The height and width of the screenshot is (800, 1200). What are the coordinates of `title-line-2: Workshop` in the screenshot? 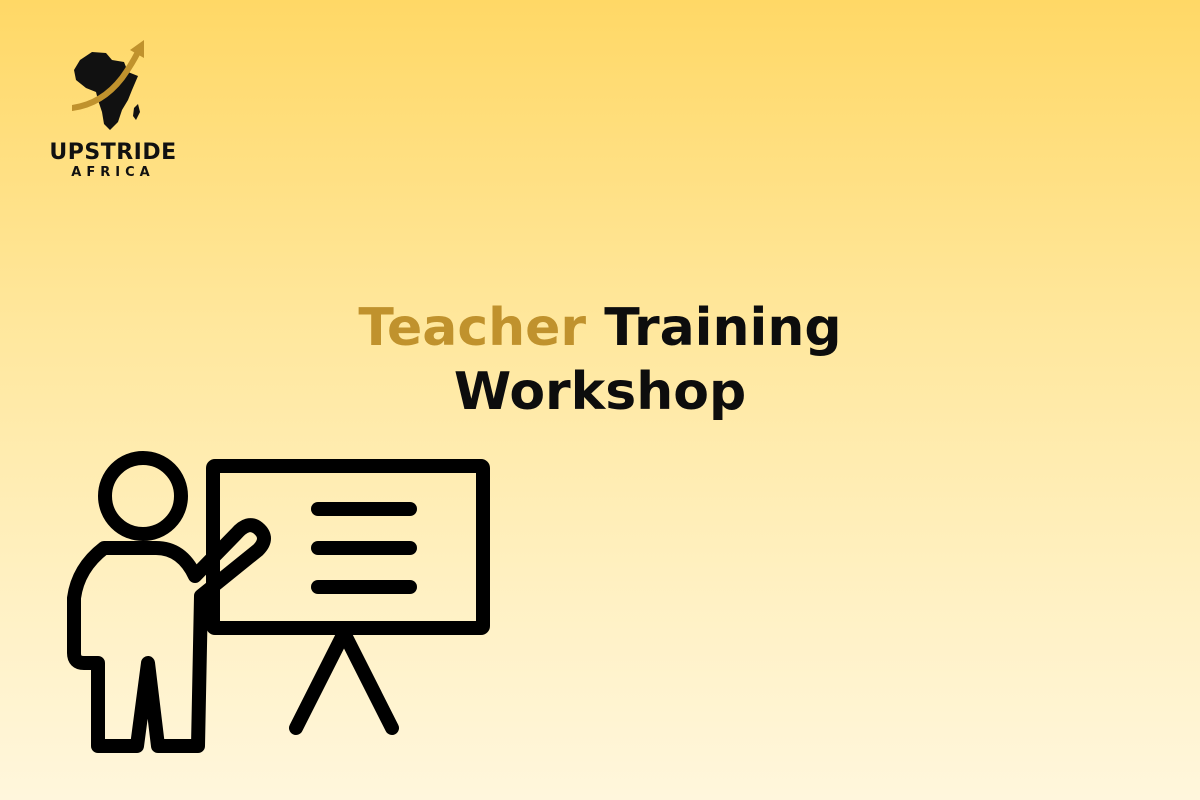 It's located at (600, 392).